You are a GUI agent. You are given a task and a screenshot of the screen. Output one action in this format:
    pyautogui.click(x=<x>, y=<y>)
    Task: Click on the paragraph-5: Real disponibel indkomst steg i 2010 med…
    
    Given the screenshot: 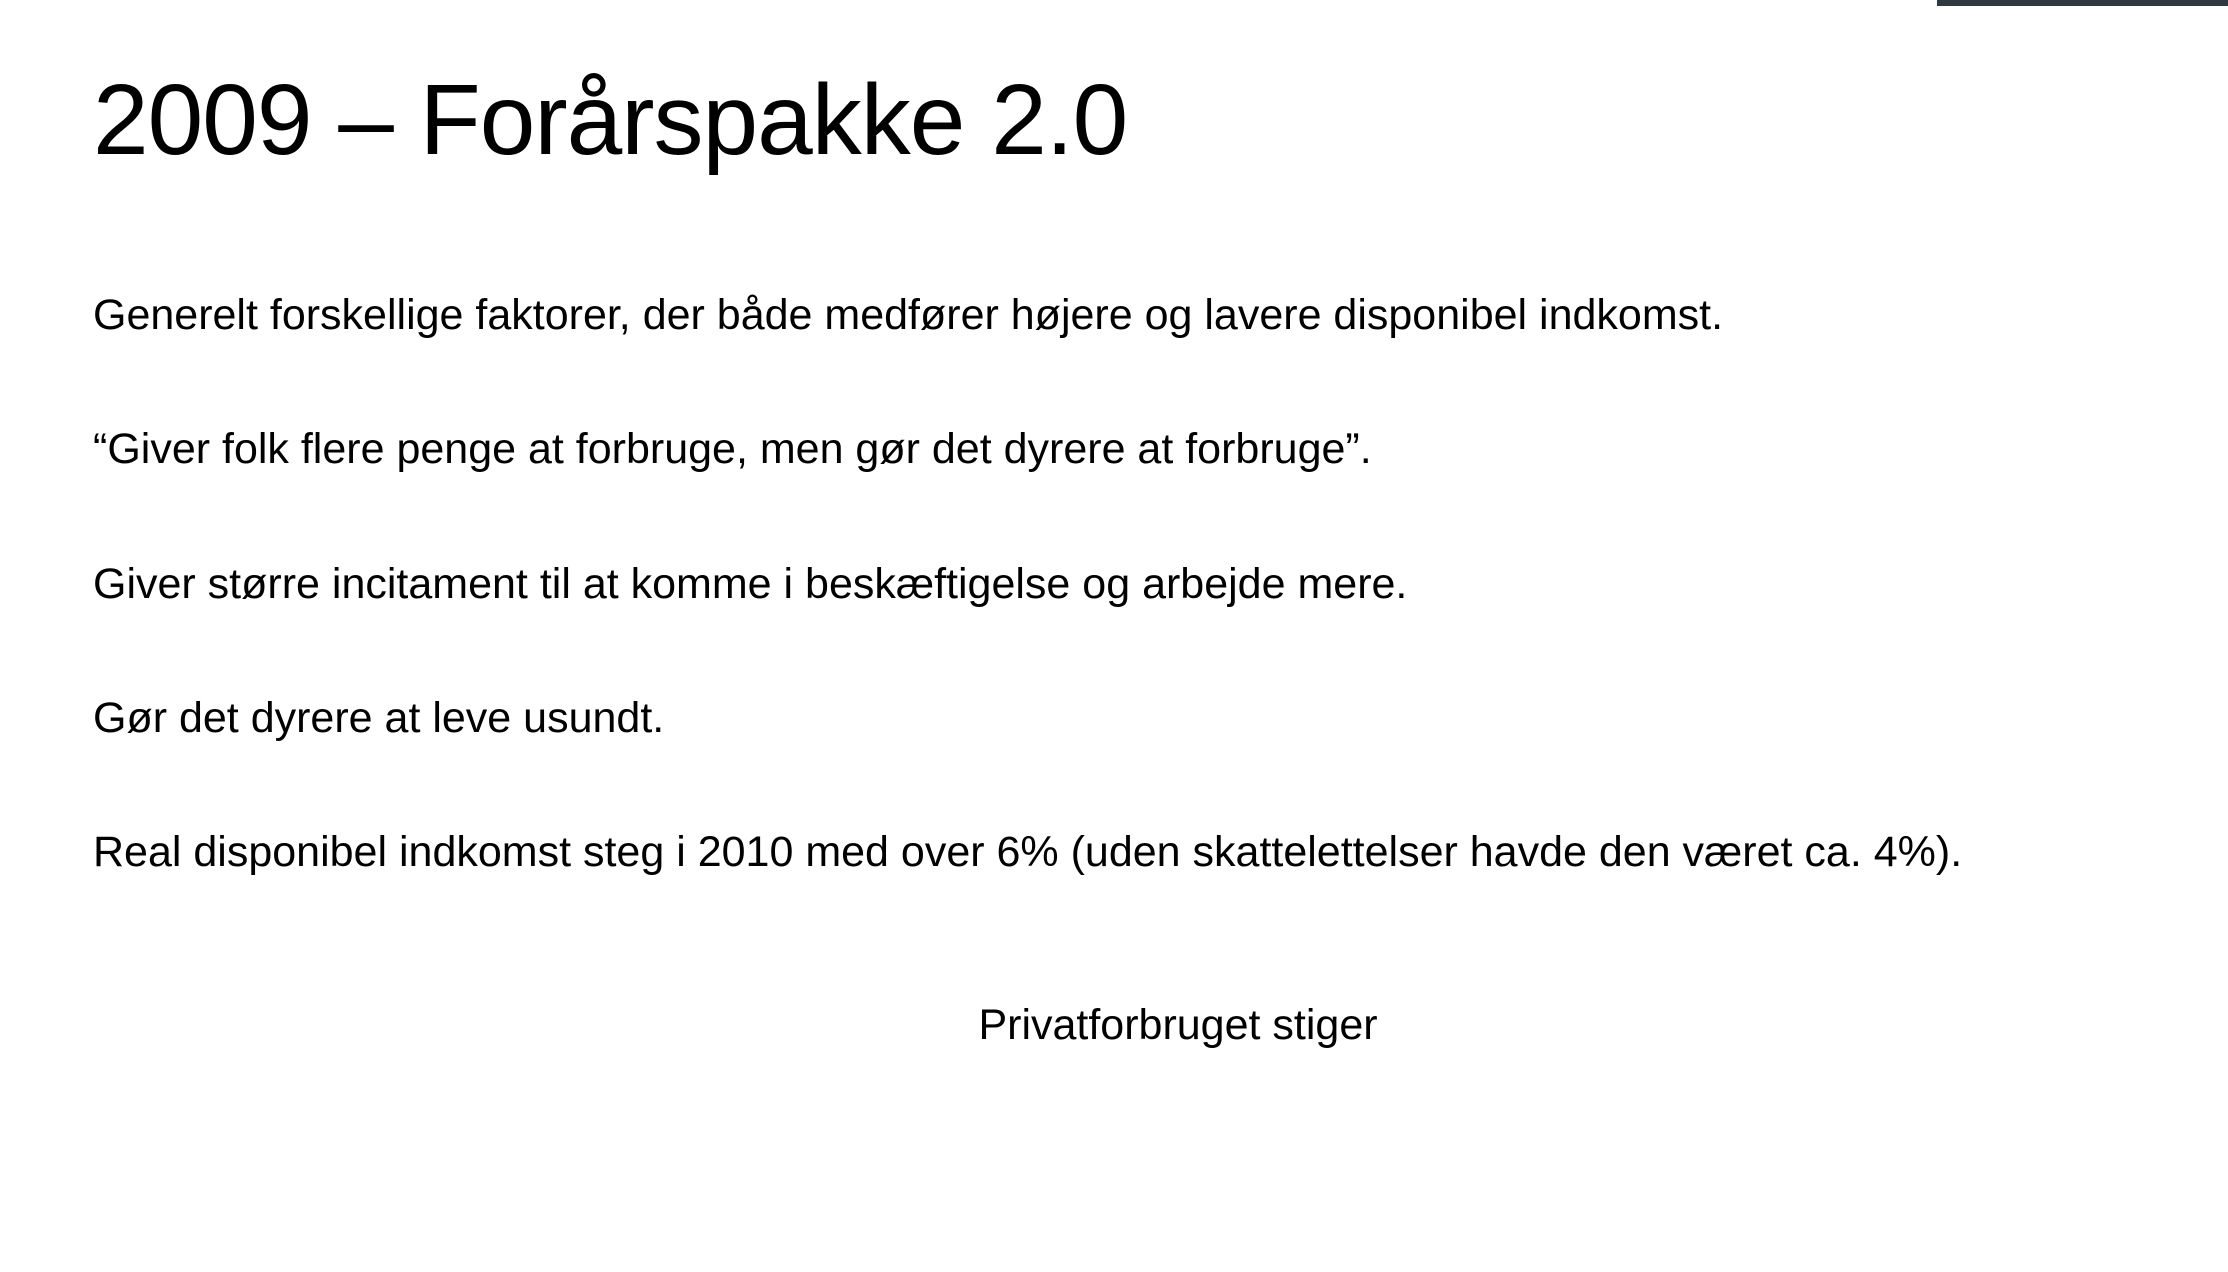 What is the action you would take?
    pyautogui.click(x=1028, y=852)
    